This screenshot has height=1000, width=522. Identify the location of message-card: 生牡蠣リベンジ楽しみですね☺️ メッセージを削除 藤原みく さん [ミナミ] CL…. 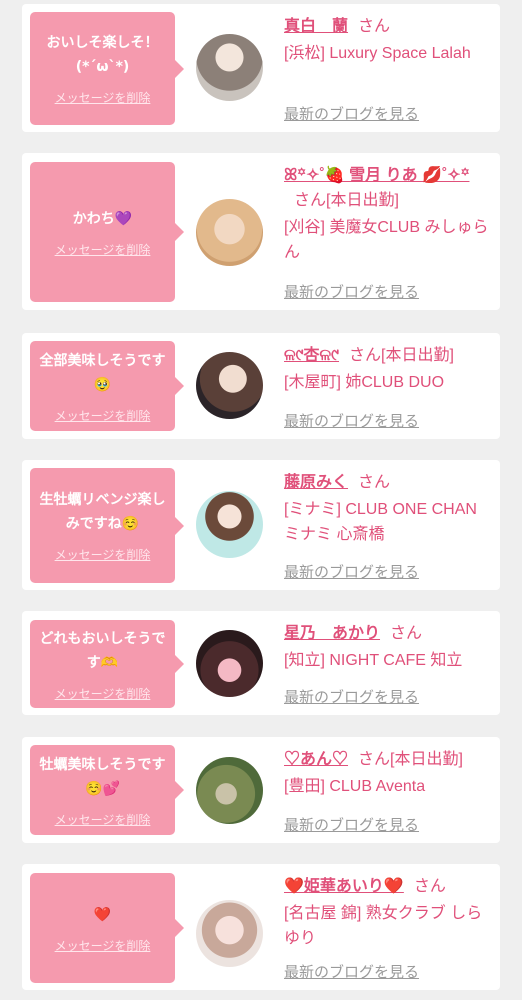
(261, 525).